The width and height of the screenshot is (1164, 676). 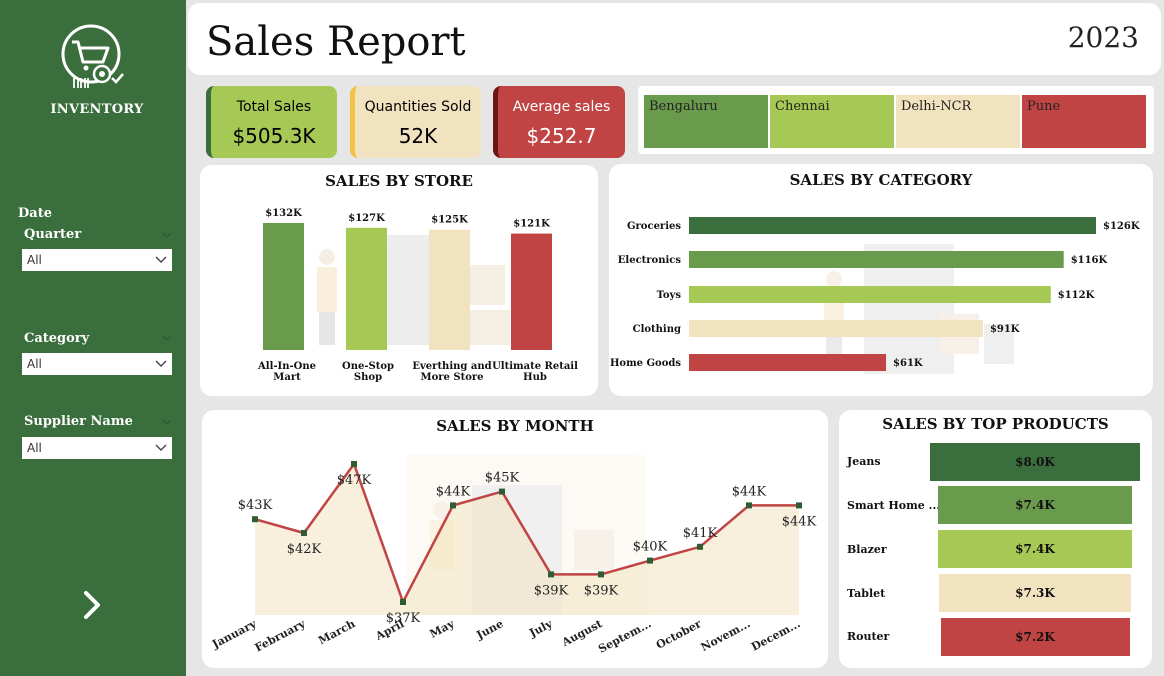 I want to click on month-value-label: $44K, so click(x=799, y=521).